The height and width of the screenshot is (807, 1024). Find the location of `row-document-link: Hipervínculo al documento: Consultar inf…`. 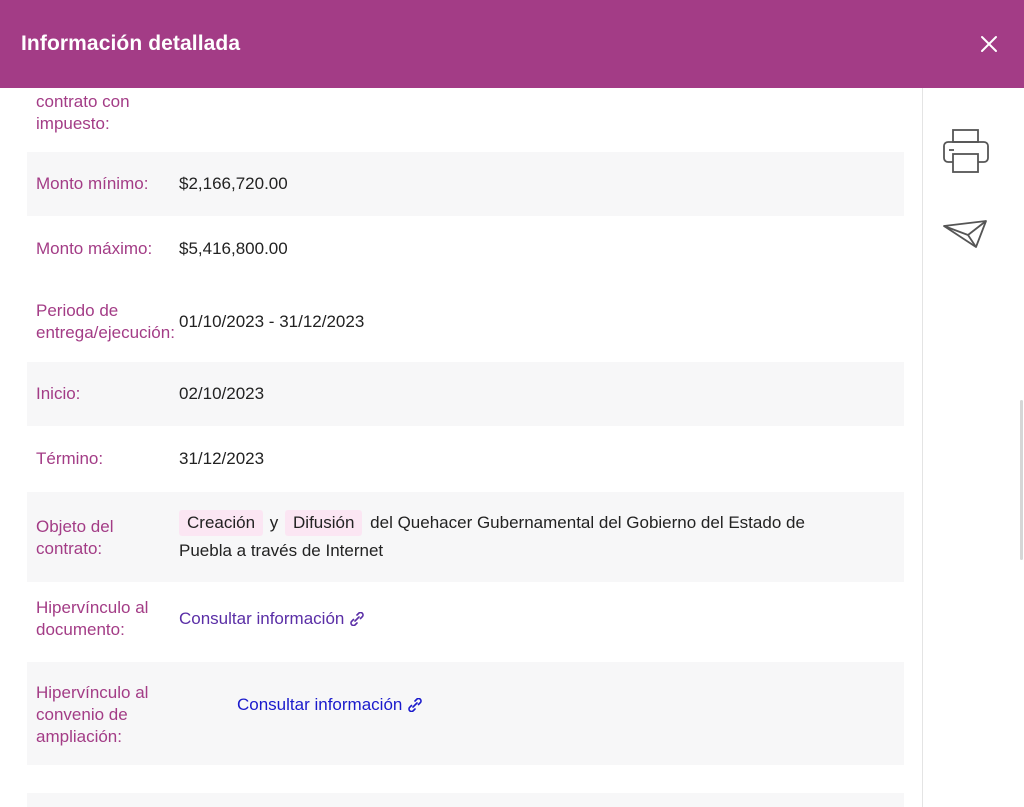

row-document-link: Hipervínculo al documento: Consultar inf… is located at coordinates (465, 622).